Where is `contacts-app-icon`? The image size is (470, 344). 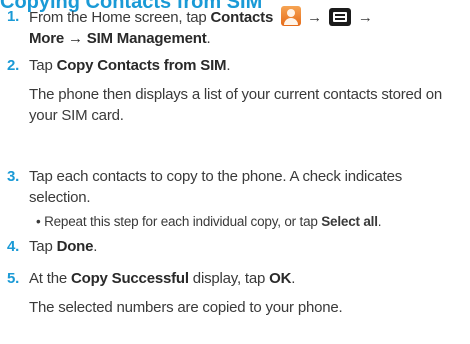 contacts-app-icon is located at coordinates (291, 16).